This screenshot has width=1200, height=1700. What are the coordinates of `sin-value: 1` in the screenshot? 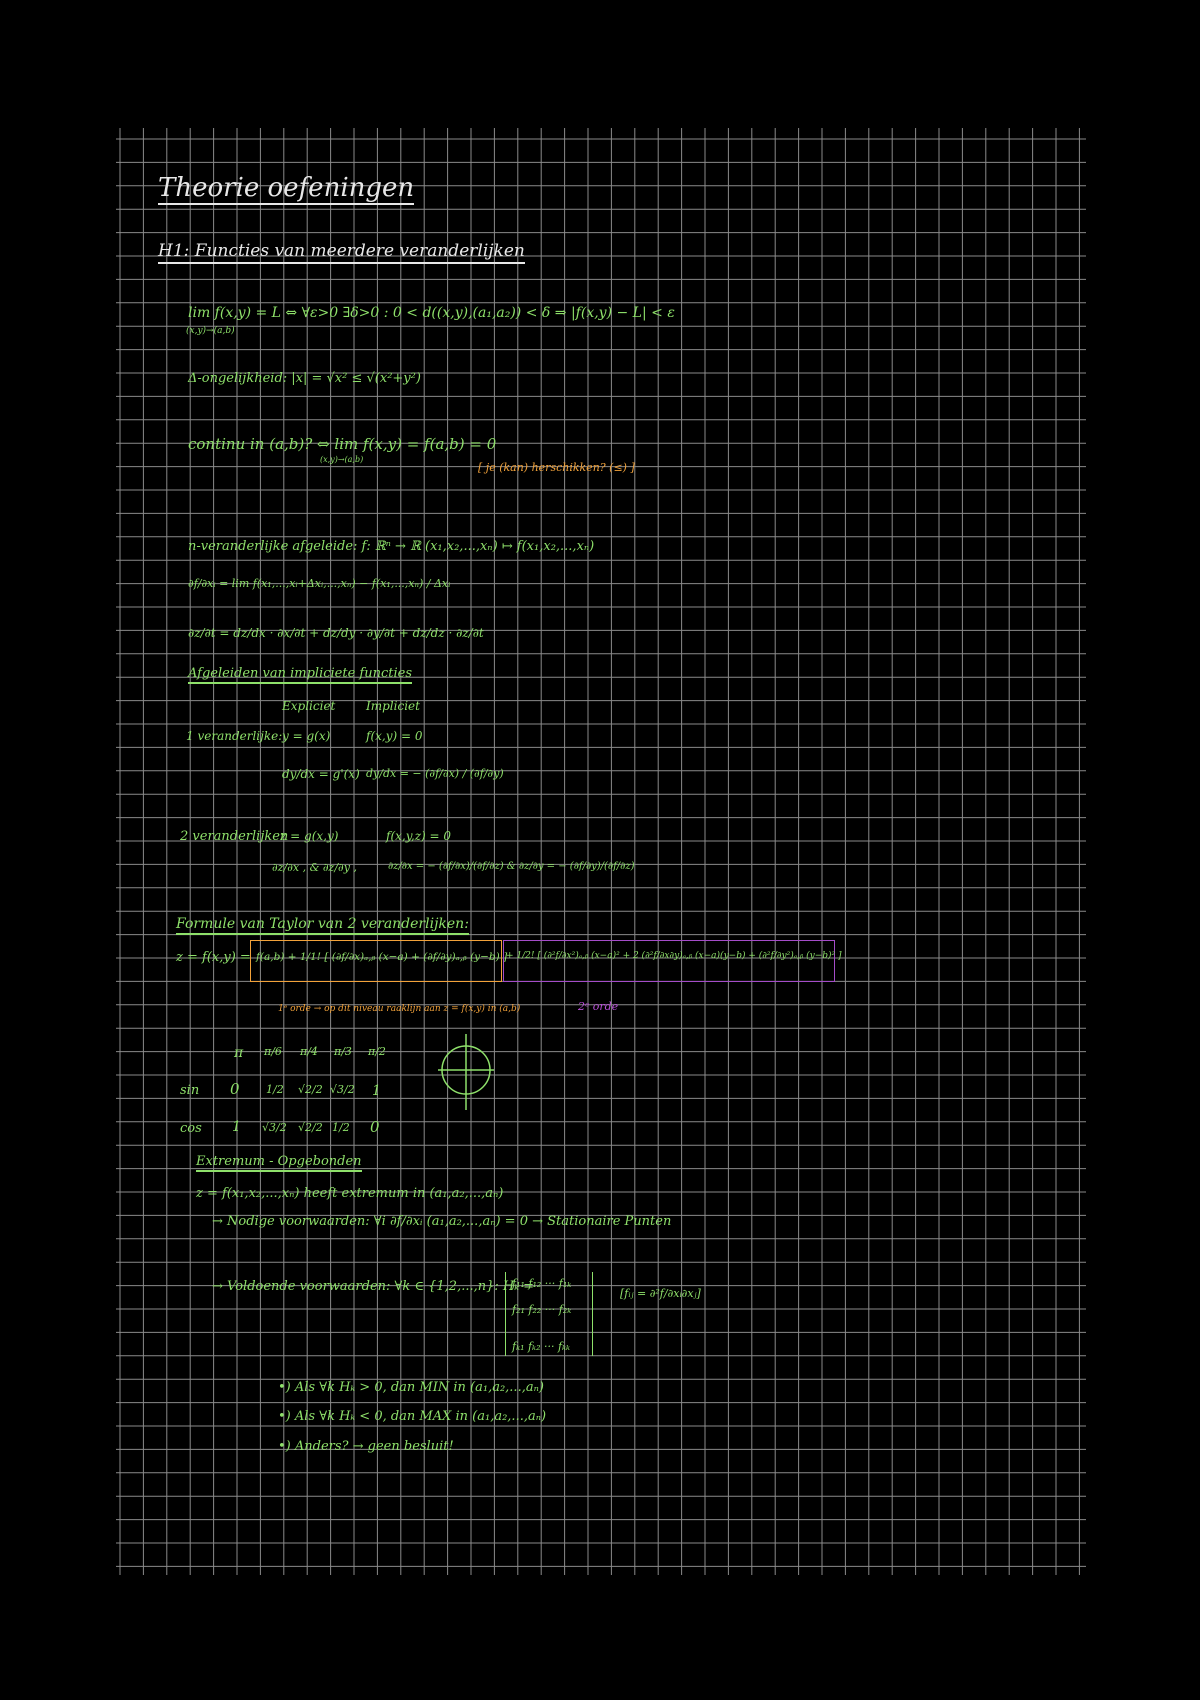 It's located at (376, 1091).